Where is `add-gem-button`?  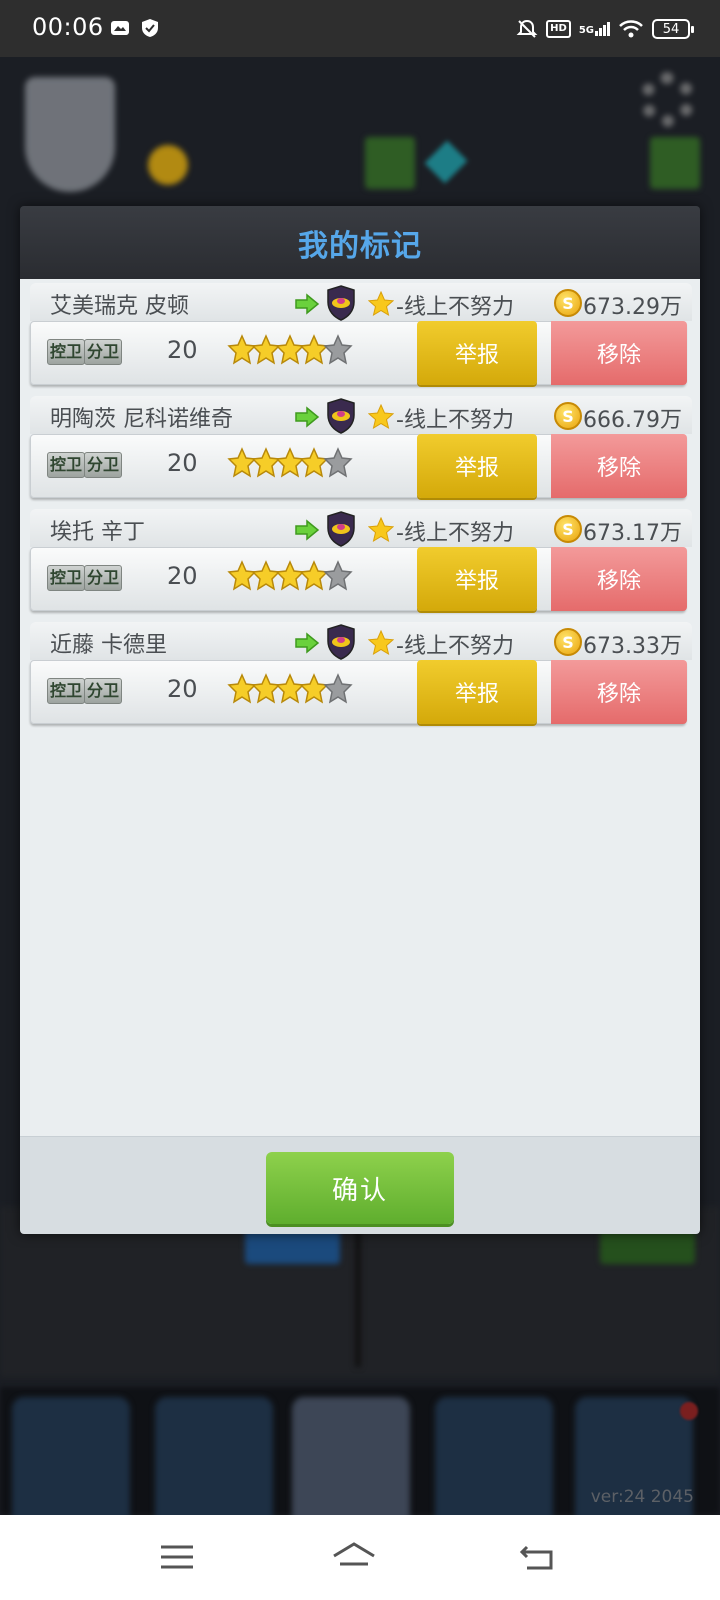
add-gem-button is located at coordinates (675, 163).